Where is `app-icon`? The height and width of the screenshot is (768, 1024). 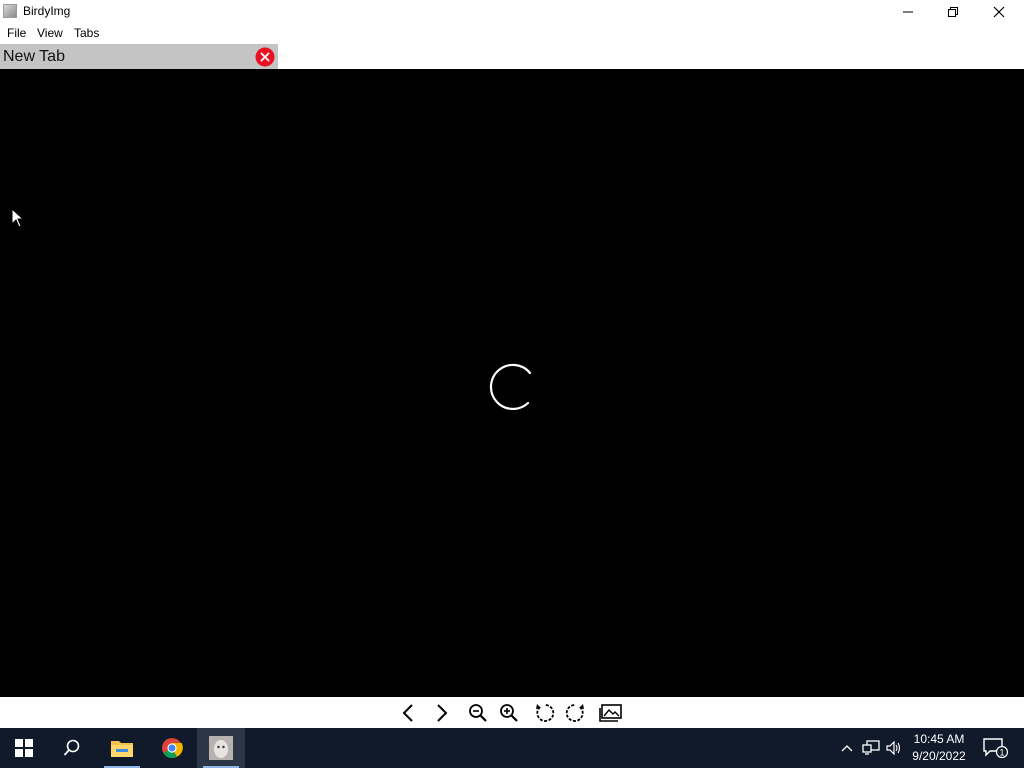 app-icon is located at coordinates (10, 11).